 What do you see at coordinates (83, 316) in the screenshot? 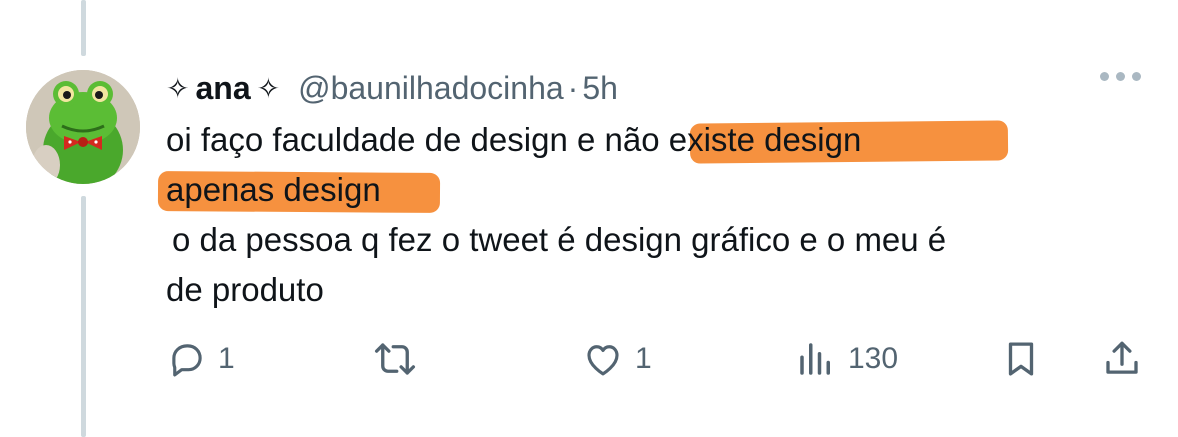
I see `thread-line-bottom` at bounding box center [83, 316].